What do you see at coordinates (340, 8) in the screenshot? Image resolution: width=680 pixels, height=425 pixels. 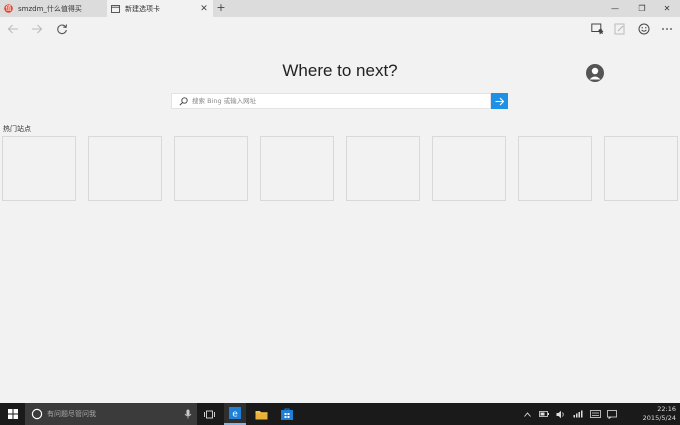 I see `tab-strip: 值 smzdm_什么值得买 新建选项卡 ✕ + — ❐ ✕` at bounding box center [340, 8].